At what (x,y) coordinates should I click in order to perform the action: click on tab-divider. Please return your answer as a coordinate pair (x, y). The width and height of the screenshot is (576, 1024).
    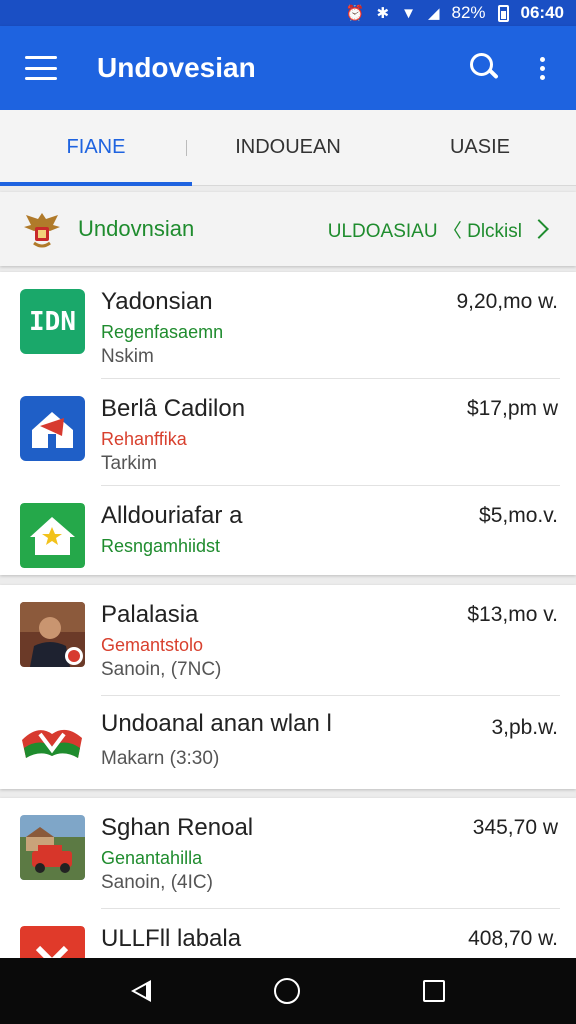
    Looking at the image, I should click on (186, 148).